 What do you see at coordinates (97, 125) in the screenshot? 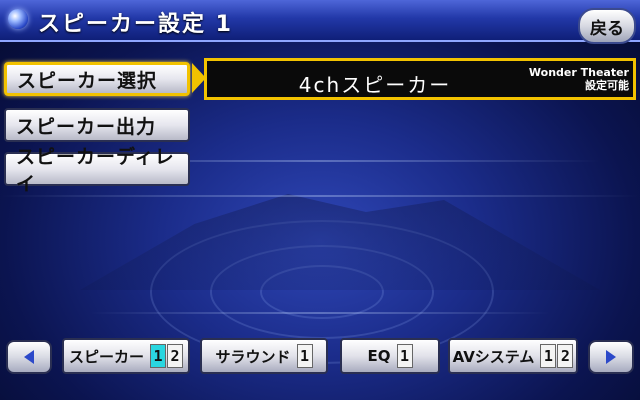
I see `speaker-output-button: スピーカー出力` at bounding box center [97, 125].